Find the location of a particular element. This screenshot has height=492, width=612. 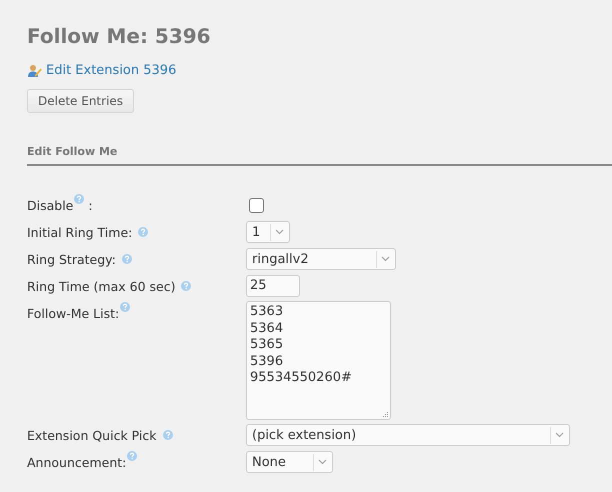

user-edit-icon is located at coordinates (34, 71).